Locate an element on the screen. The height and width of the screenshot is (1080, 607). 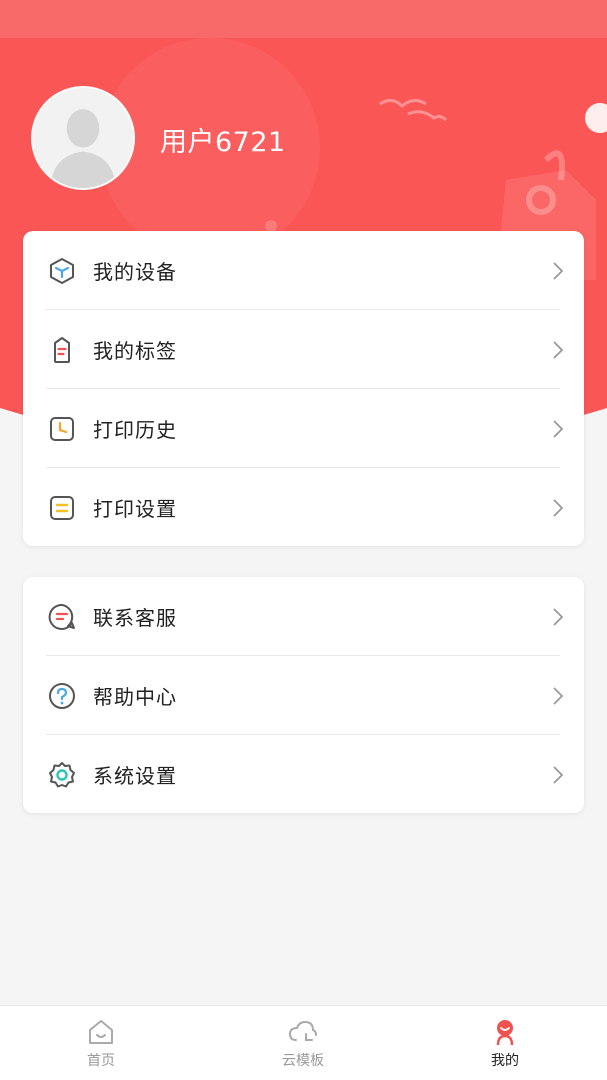
menu-item-system-settings: 系统设置 is located at coordinates (303, 774).